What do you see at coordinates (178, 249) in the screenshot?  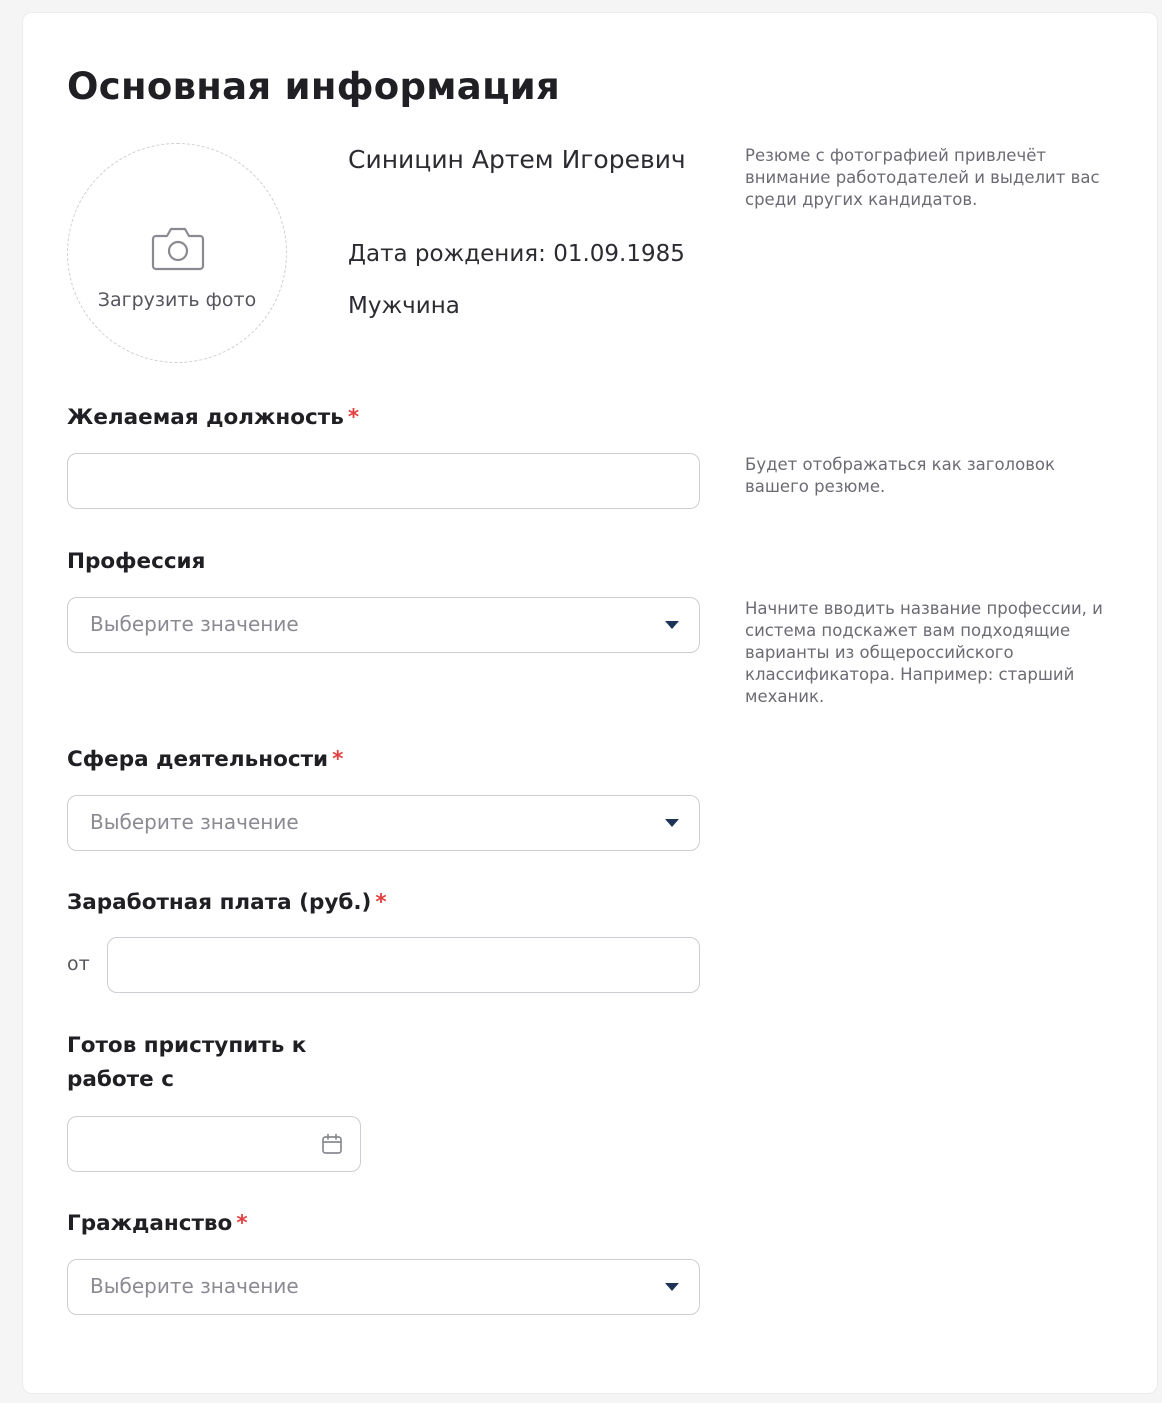 I see `camera-icon` at bounding box center [178, 249].